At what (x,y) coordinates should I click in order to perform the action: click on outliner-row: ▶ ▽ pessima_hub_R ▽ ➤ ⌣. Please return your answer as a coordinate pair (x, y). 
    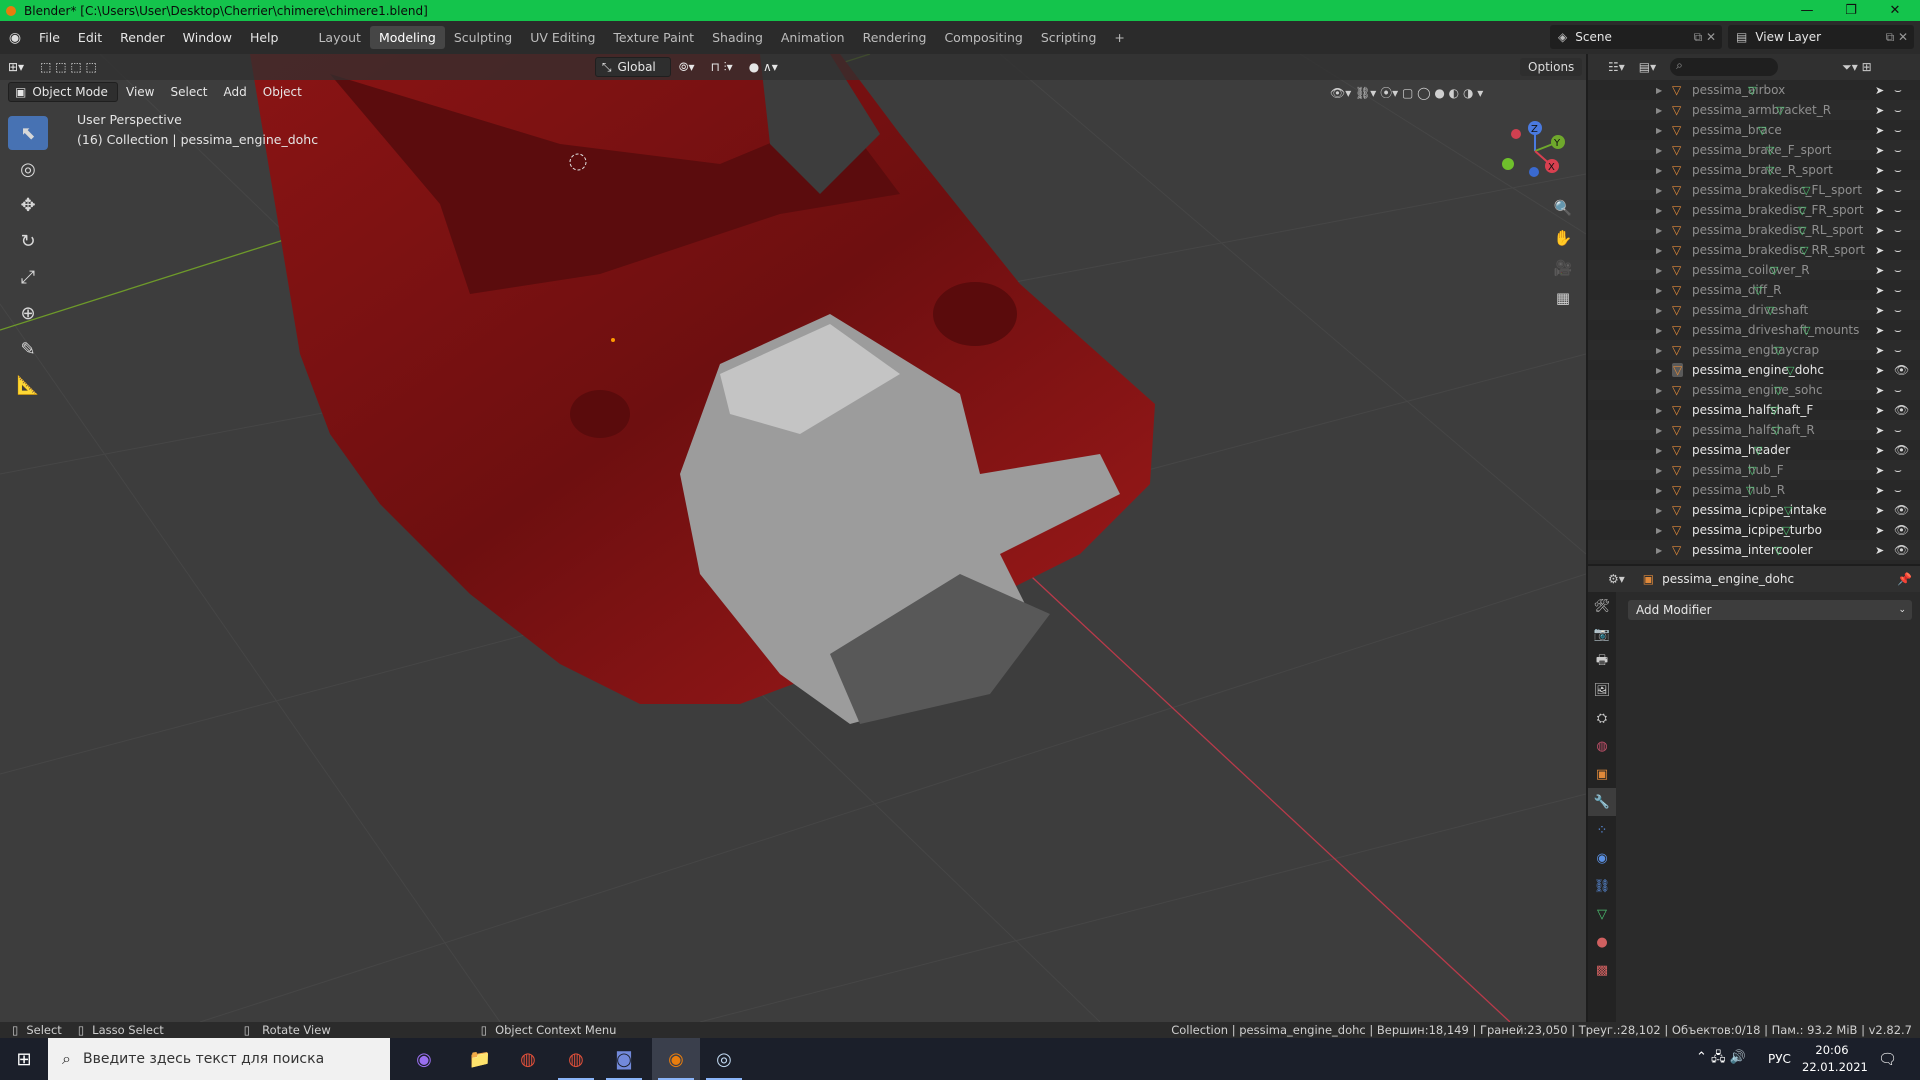
    Looking at the image, I should click on (1754, 490).